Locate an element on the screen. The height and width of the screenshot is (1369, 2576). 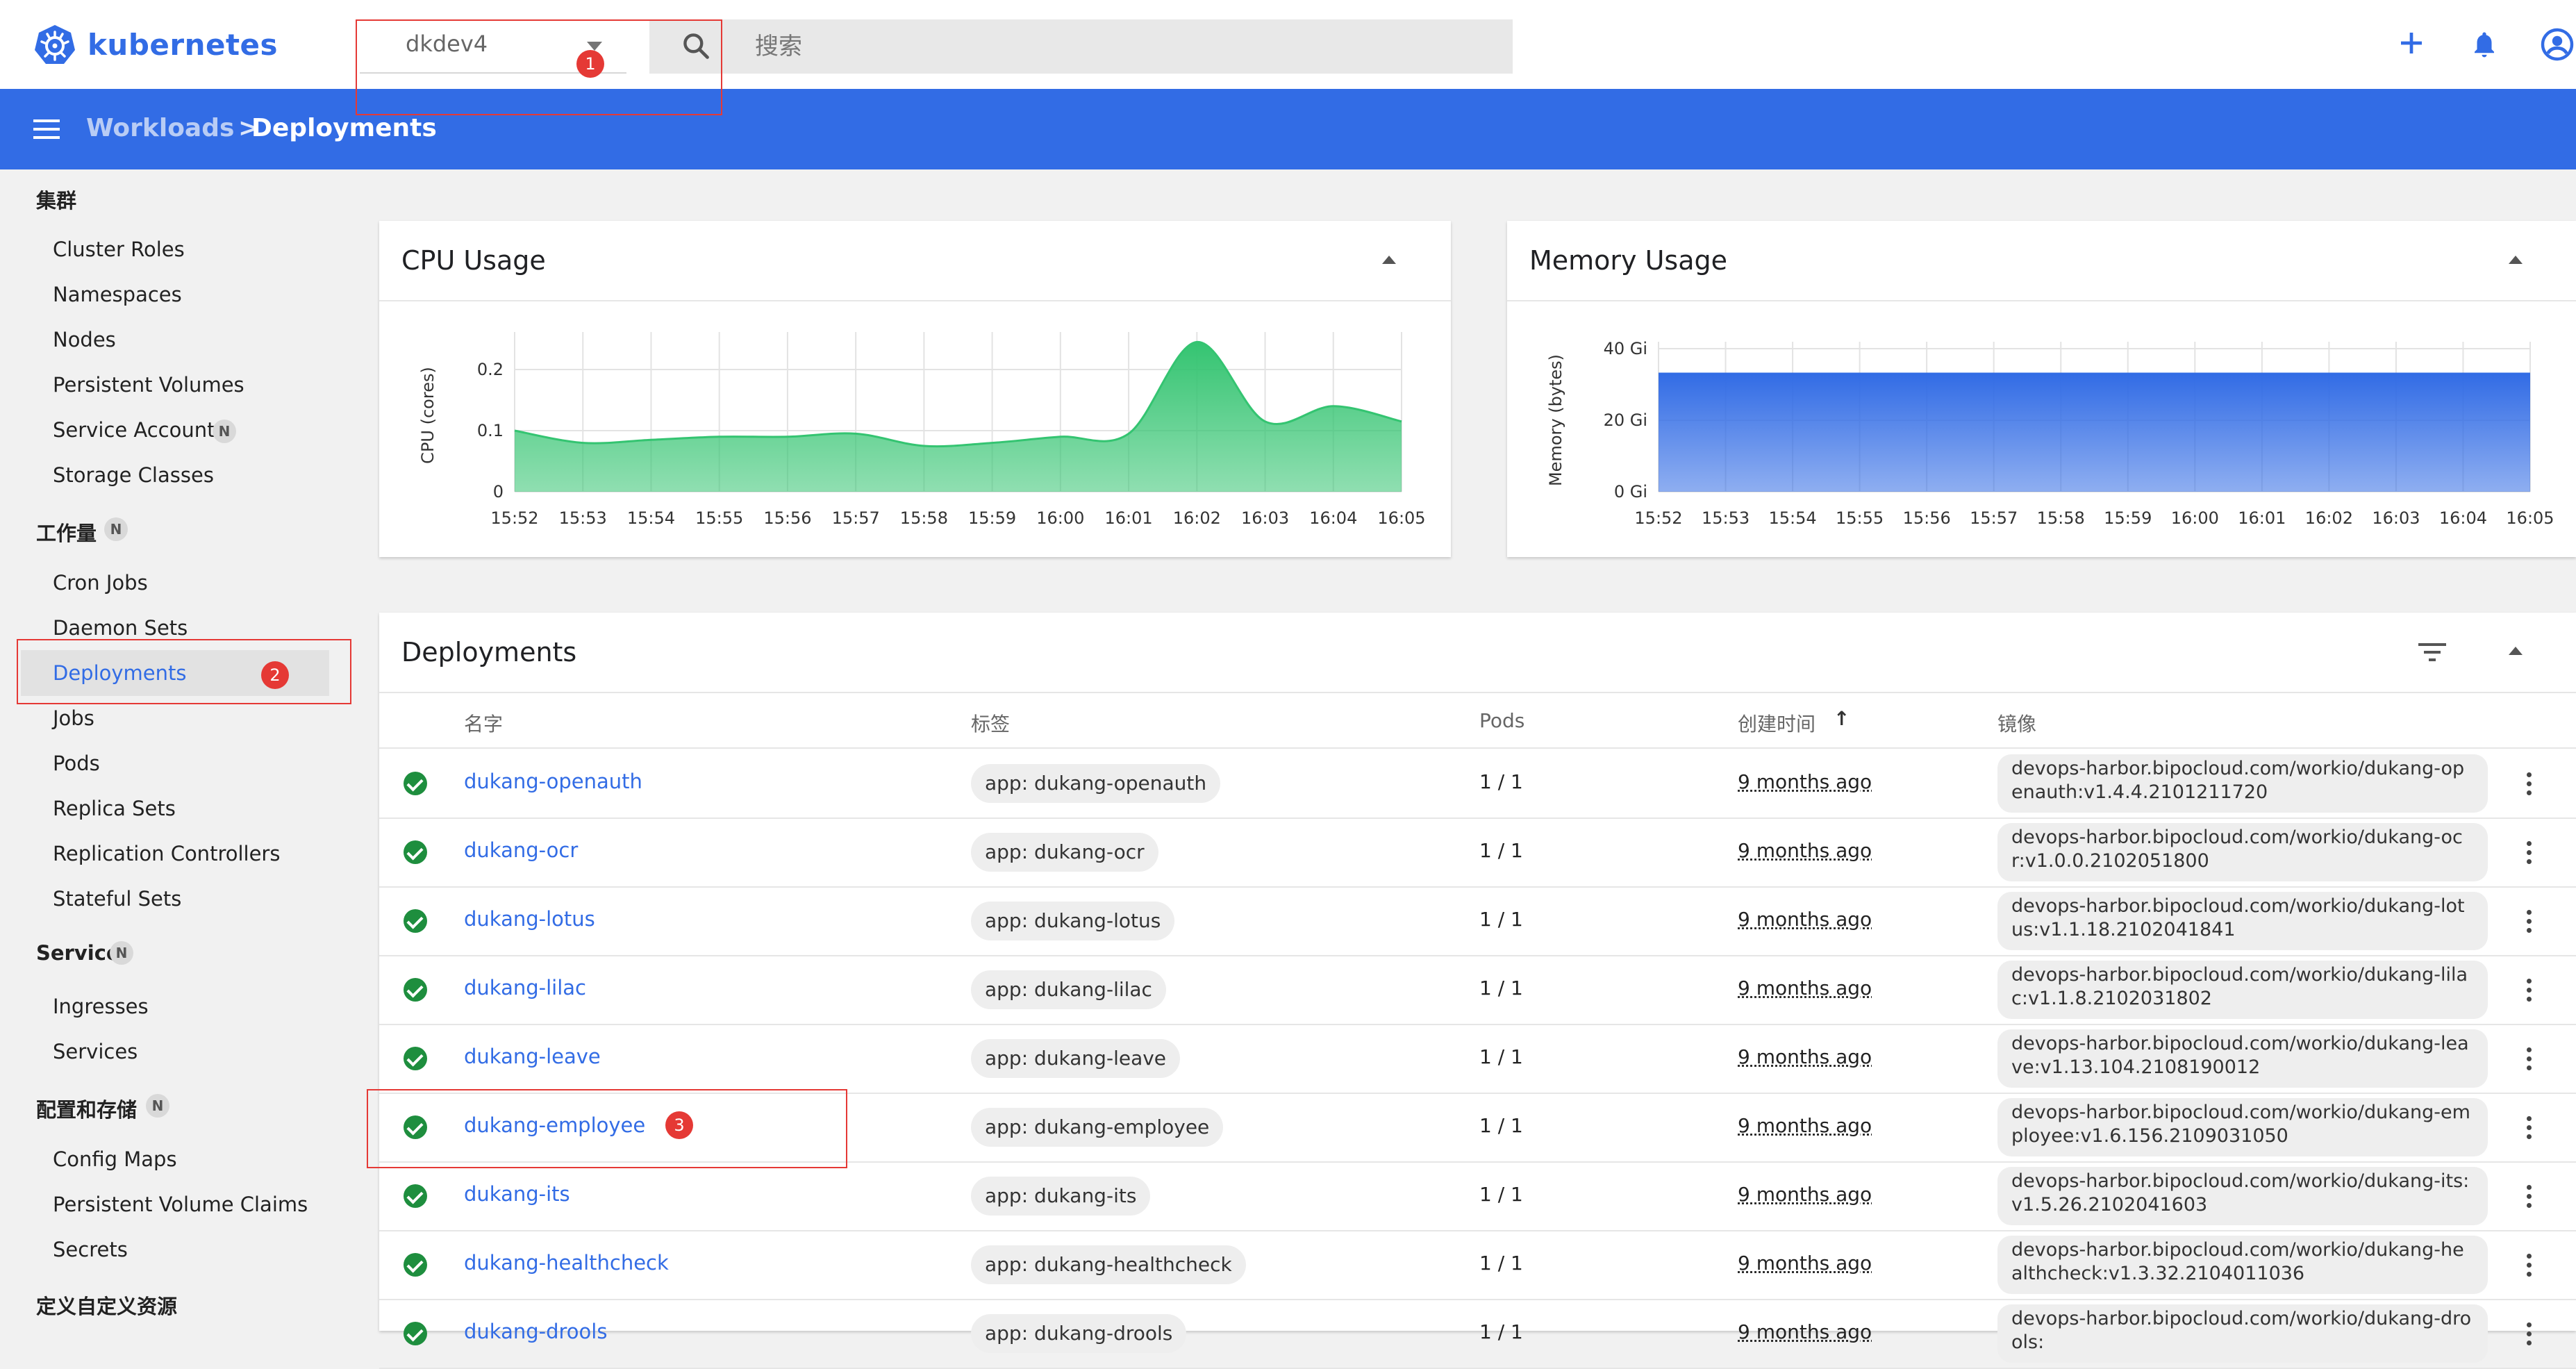
menu-icon is located at coordinates (47, 129).